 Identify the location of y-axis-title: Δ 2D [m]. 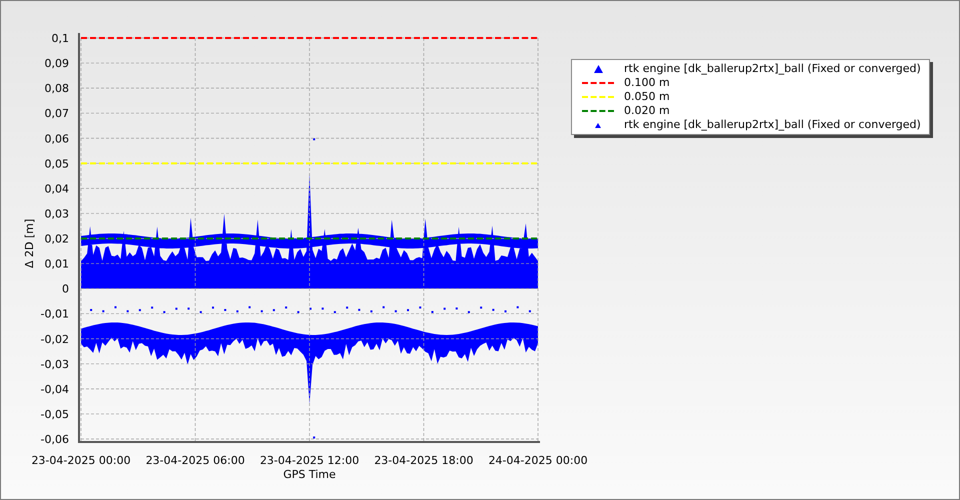
(29, 243).